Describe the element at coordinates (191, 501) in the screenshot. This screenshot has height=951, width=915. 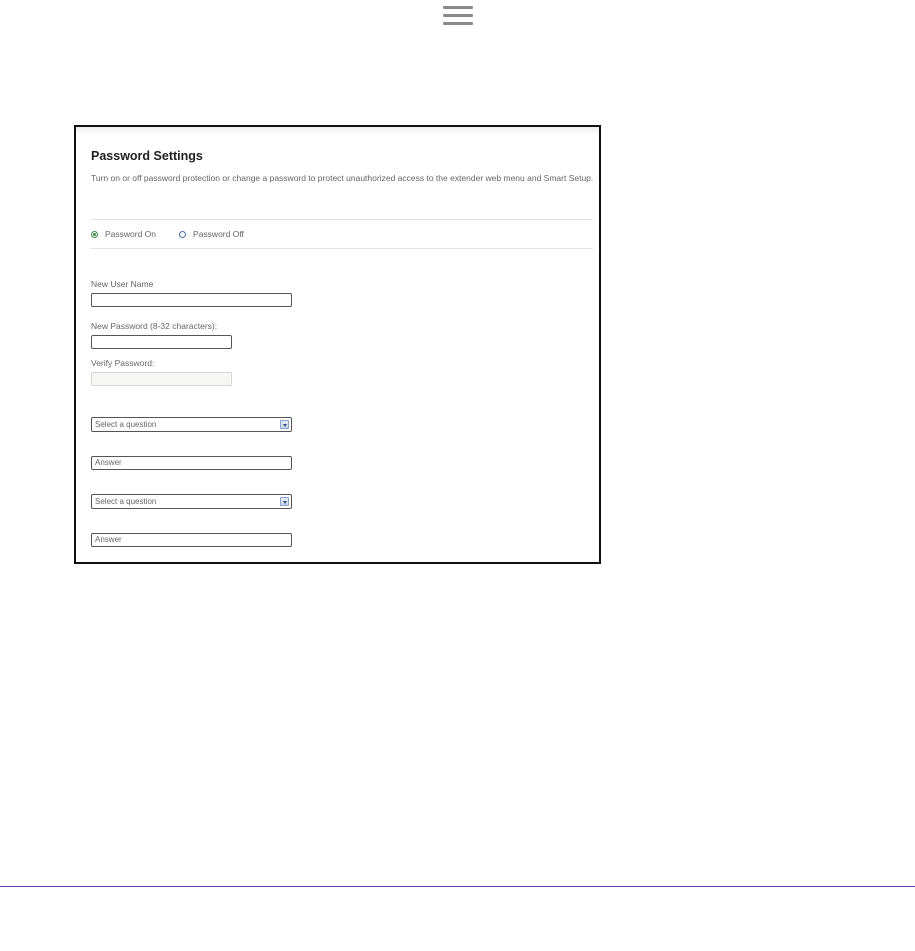
I see `security-question-2-select: Select a question` at that location.